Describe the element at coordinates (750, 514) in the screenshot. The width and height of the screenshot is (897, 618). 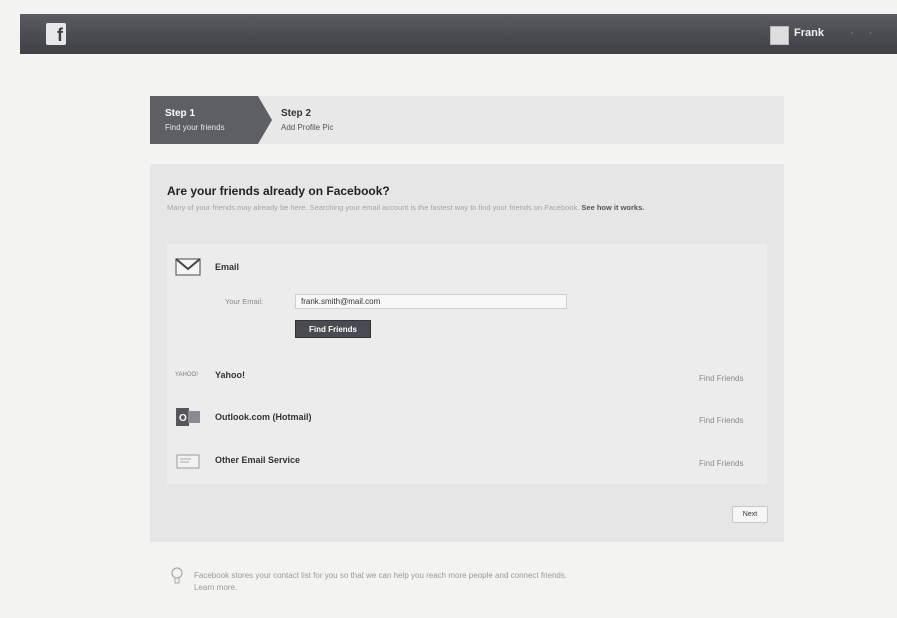
I see `next-button: Next` at that location.